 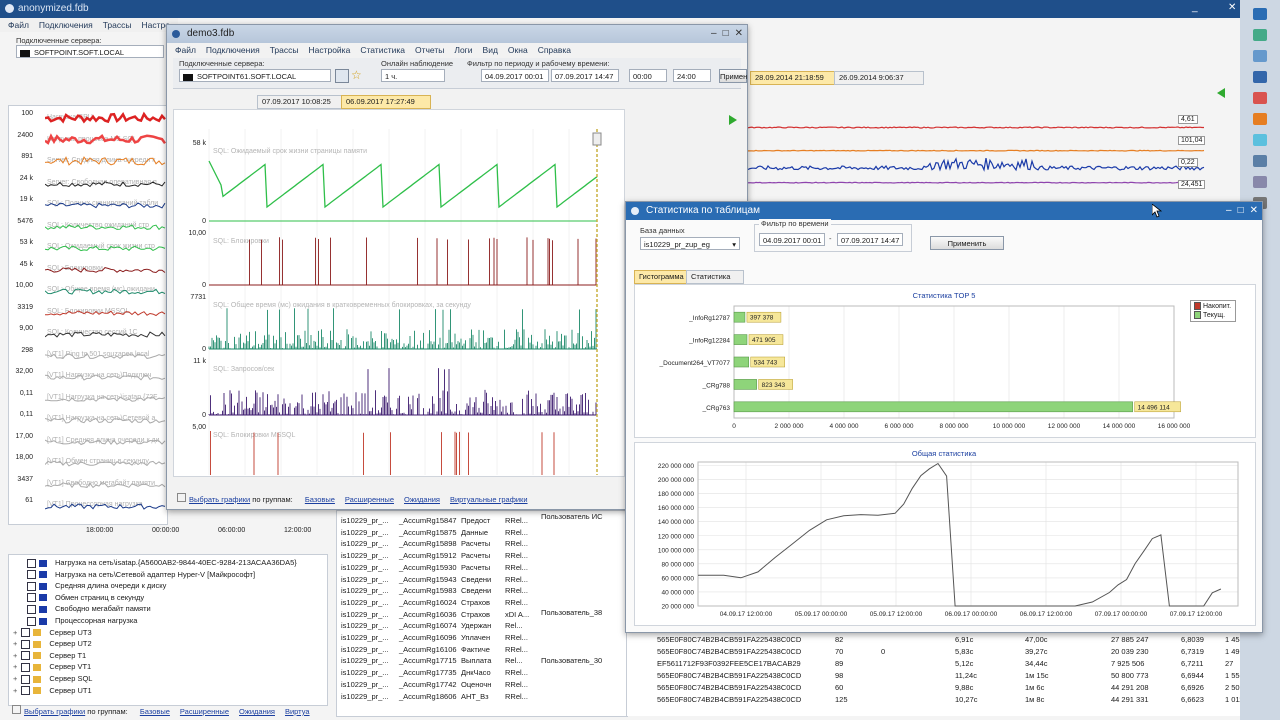 I want to click on tab-0: Гистограмма, so click(x=663, y=277).